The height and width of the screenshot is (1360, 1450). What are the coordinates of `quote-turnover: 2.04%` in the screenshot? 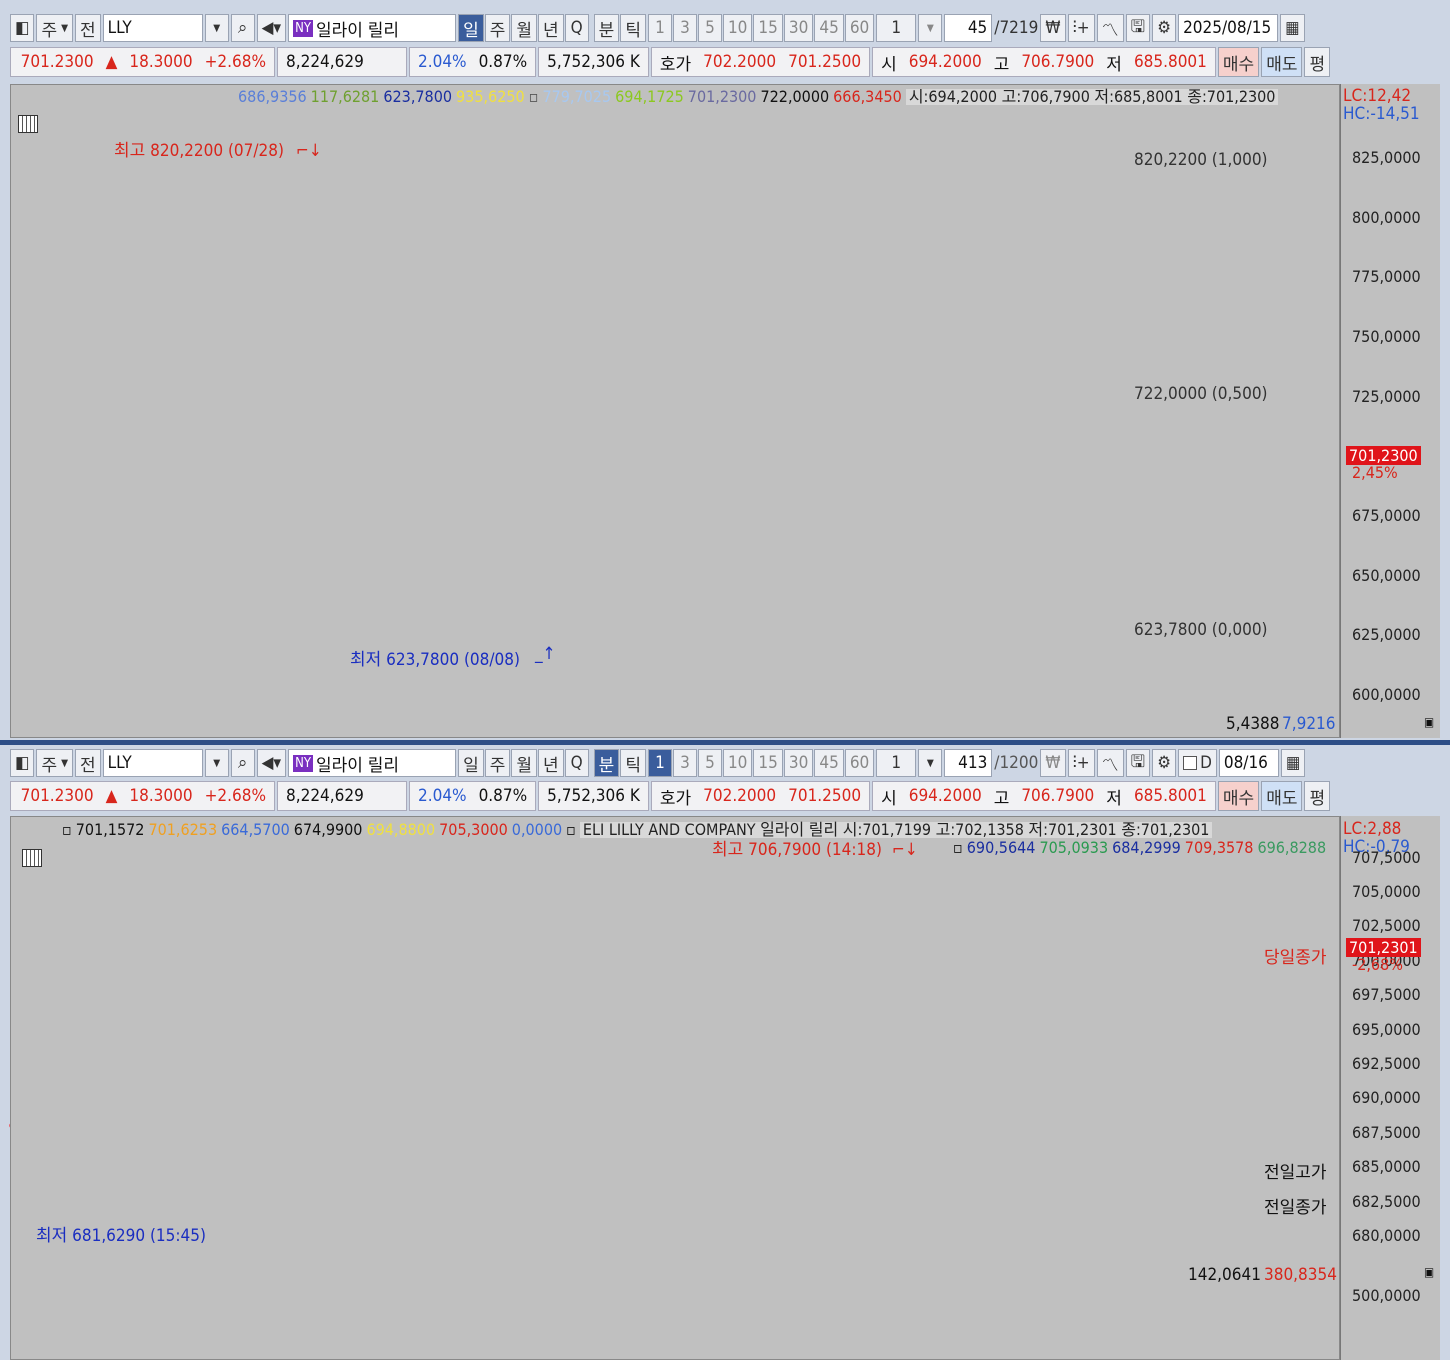 It's located at (442, 796).